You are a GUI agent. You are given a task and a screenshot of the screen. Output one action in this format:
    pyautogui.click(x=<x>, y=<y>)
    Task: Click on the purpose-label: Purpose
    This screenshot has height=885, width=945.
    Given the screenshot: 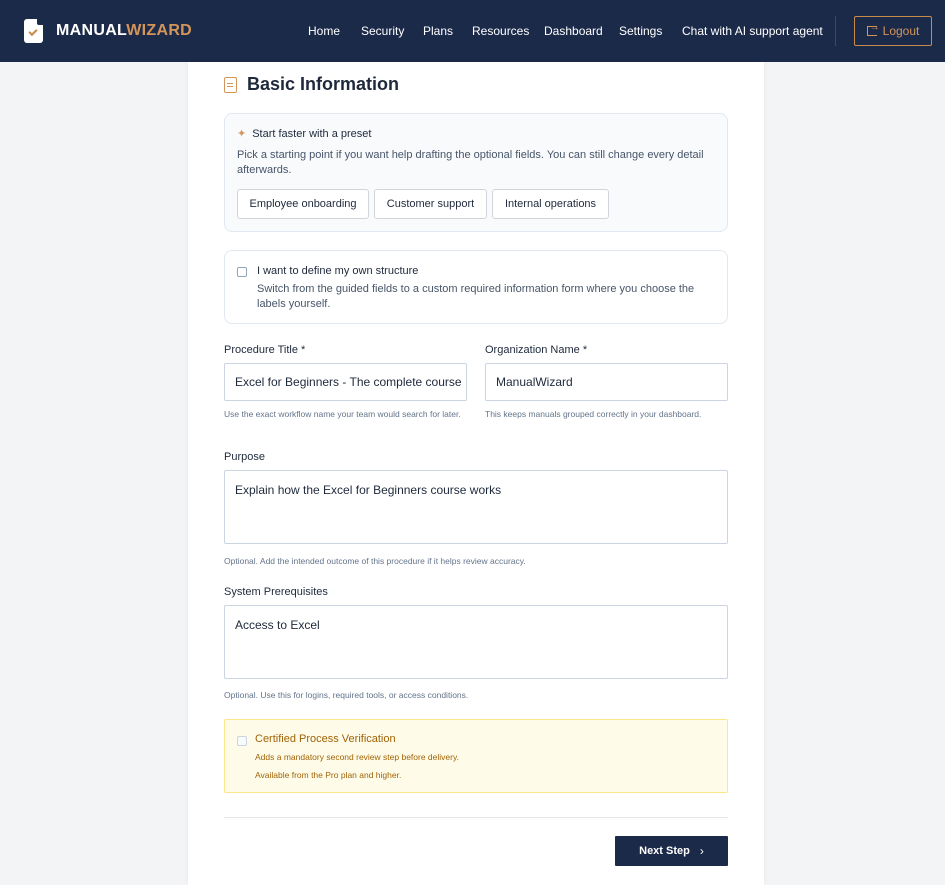 What is the action you would take?
    pyautogui.click(x=244, y=457)
    